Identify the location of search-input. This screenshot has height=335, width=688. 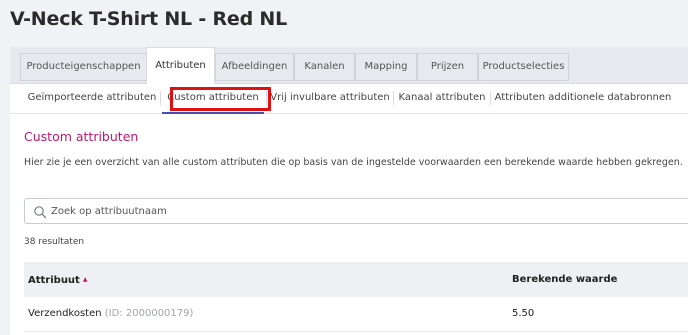
(361, 211).